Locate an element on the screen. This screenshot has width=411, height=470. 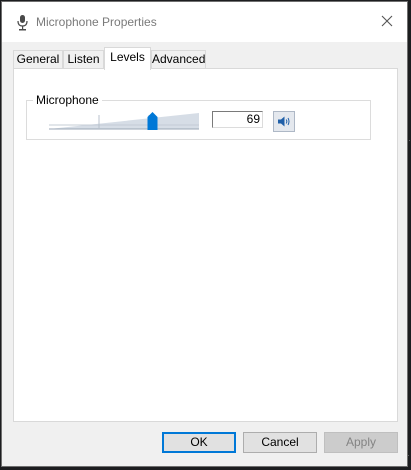
title-bar: Microphone Properties is located at coordinates (204, 22).